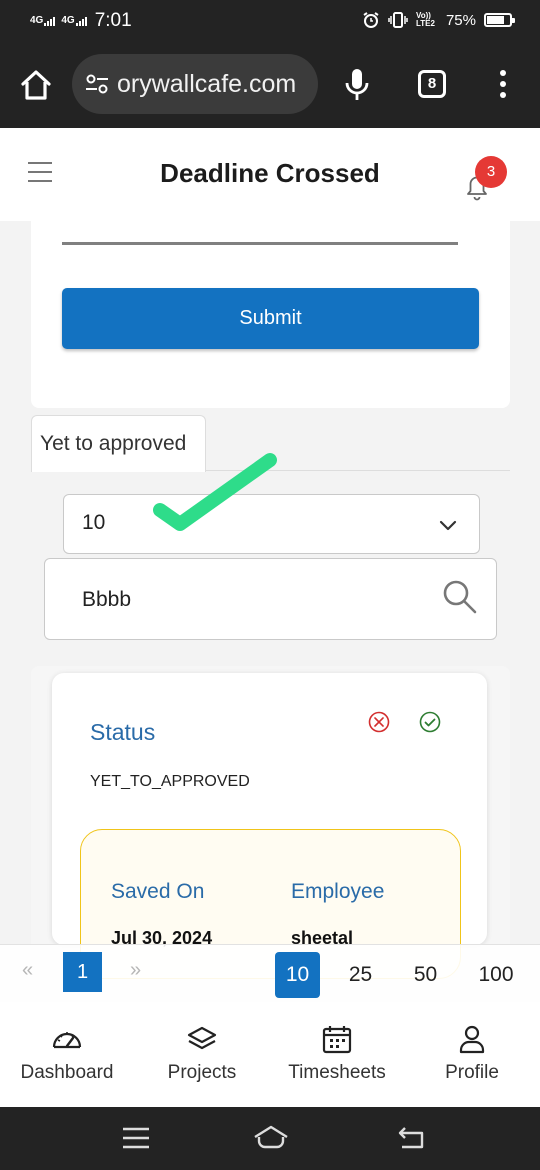  I want to click on notification-badge: 3, so click(491, 172).